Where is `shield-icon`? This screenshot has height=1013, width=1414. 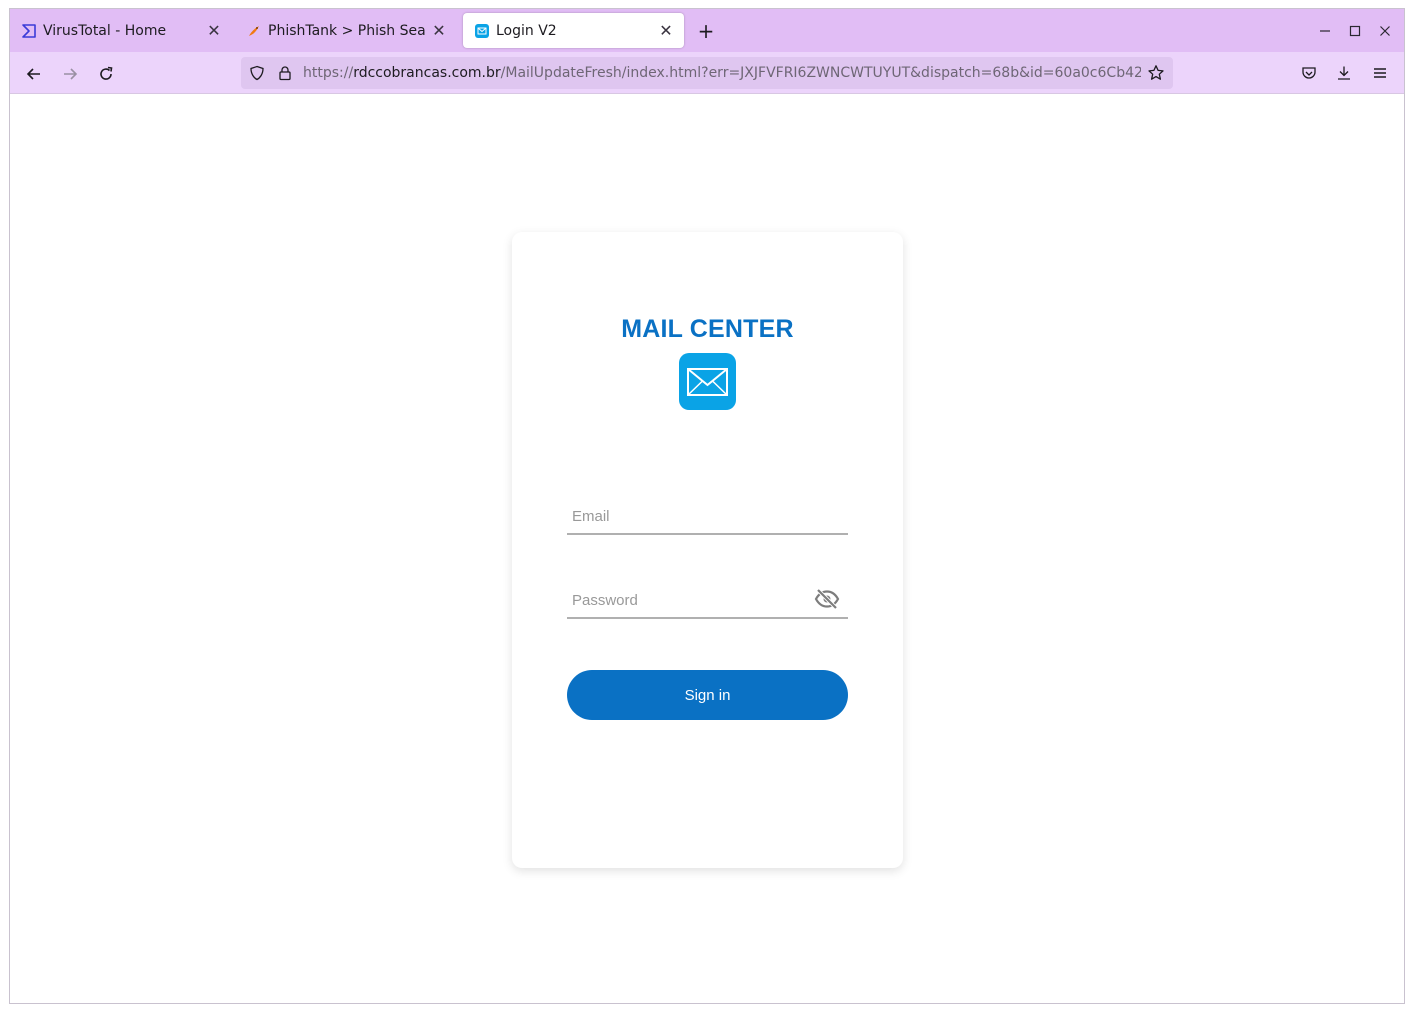 shield-icon is located at coordinates (257, 73).